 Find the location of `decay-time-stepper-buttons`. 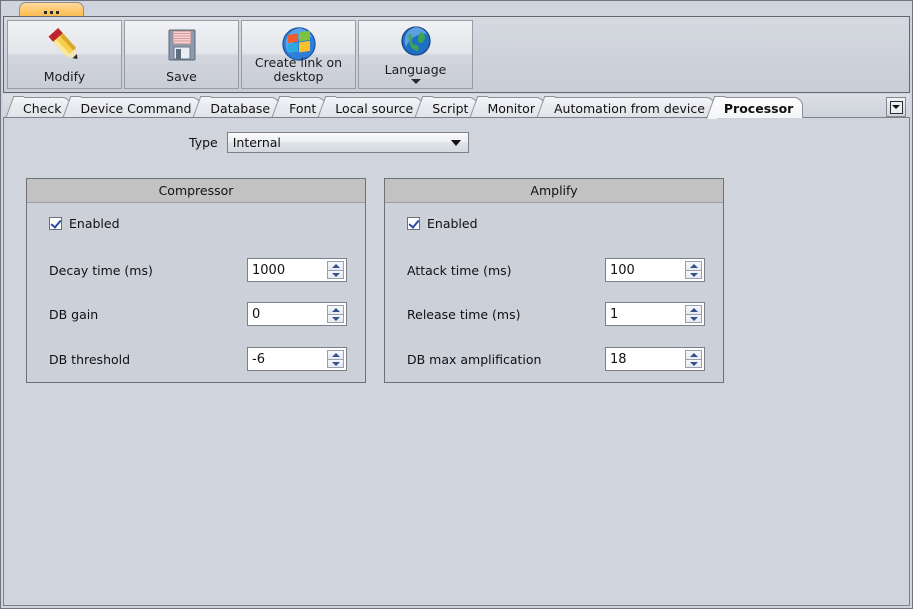

decay-time-stepper-buttons is located at coordinates (335, 270).